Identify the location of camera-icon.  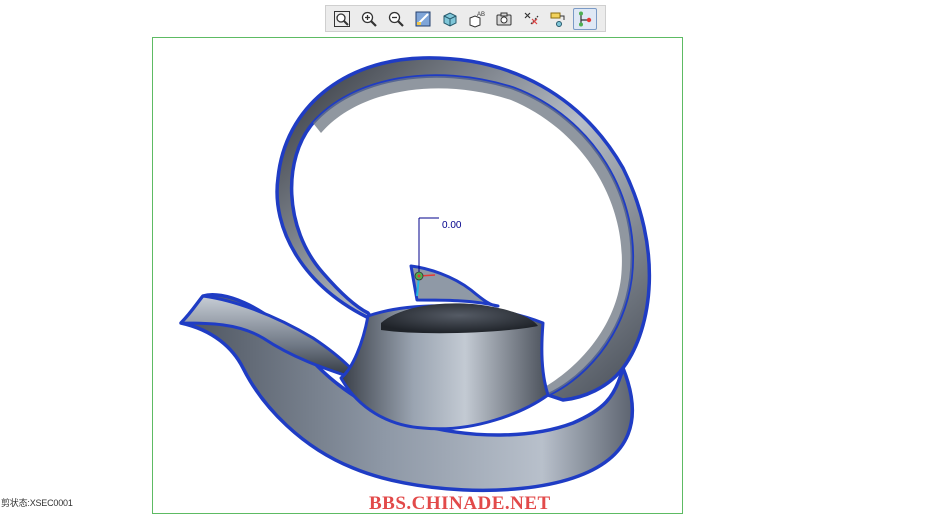
(504, 18).